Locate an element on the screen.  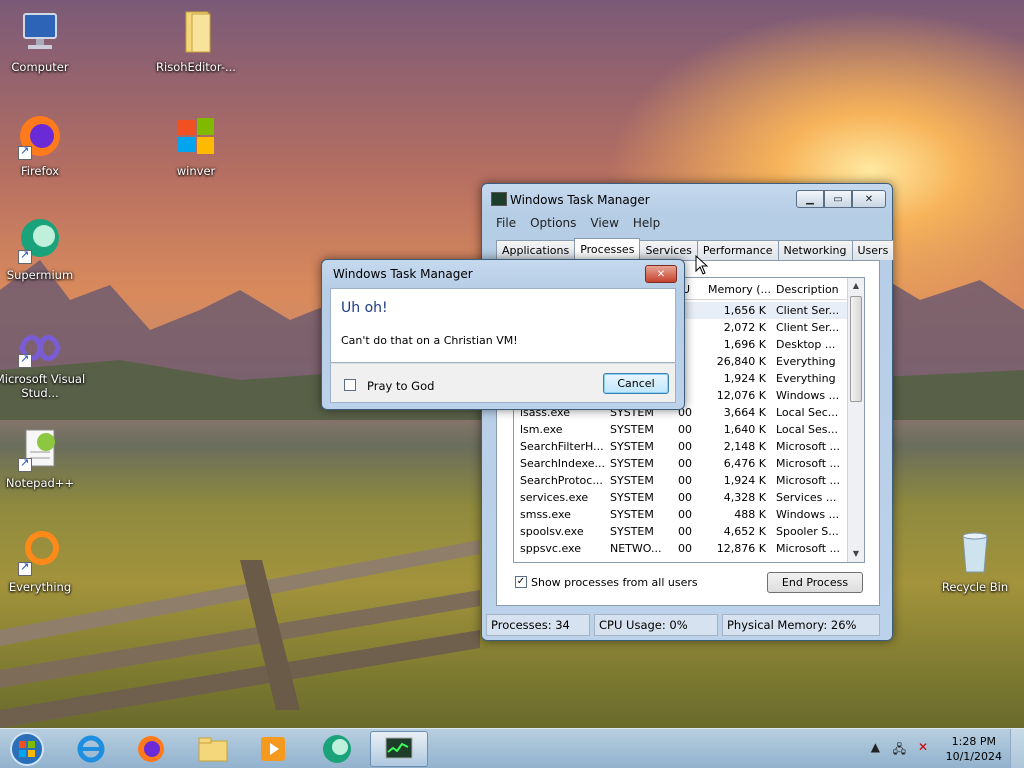
volume-muted-icon: ✕ is located at coordinates (923, 747).